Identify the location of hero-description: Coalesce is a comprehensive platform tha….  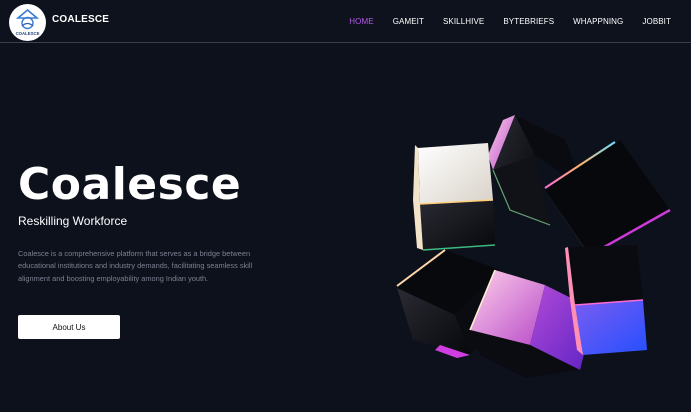
(135, 266).